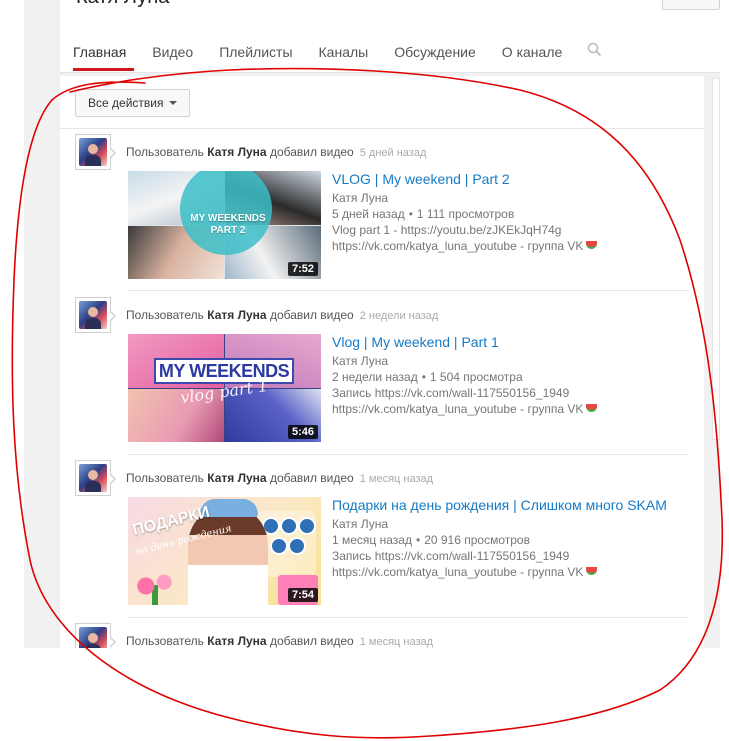 The width and height of the screenshot is (729, 741). Describe the element at coordinates (399, 316) in the screenshot. I see `feed-item-time: 2 недели назад` at that location.